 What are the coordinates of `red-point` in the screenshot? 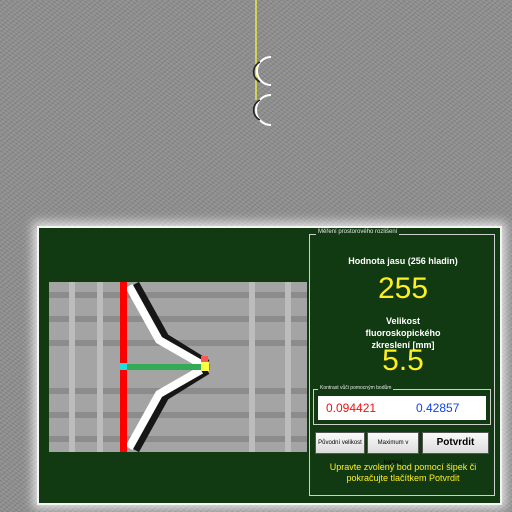 It's located at (204, 359).